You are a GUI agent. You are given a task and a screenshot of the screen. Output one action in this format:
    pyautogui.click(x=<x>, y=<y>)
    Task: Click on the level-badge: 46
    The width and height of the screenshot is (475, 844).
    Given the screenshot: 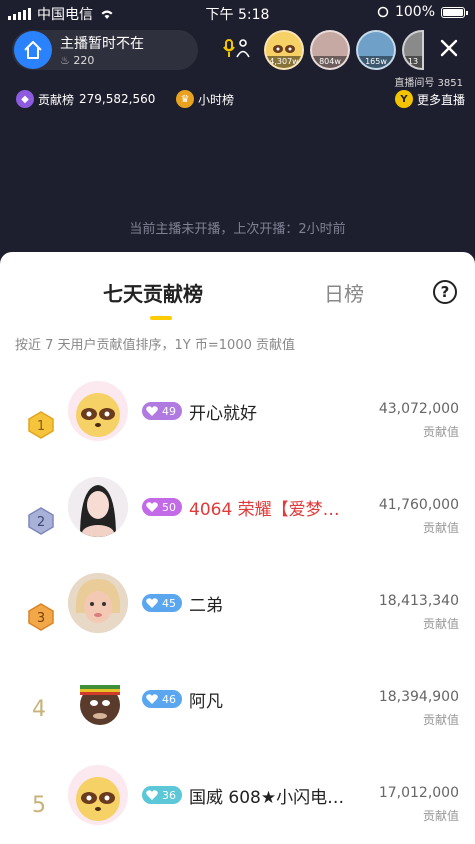 What is the action you would take?
    pyautogui.click(x=162, y=699)
    